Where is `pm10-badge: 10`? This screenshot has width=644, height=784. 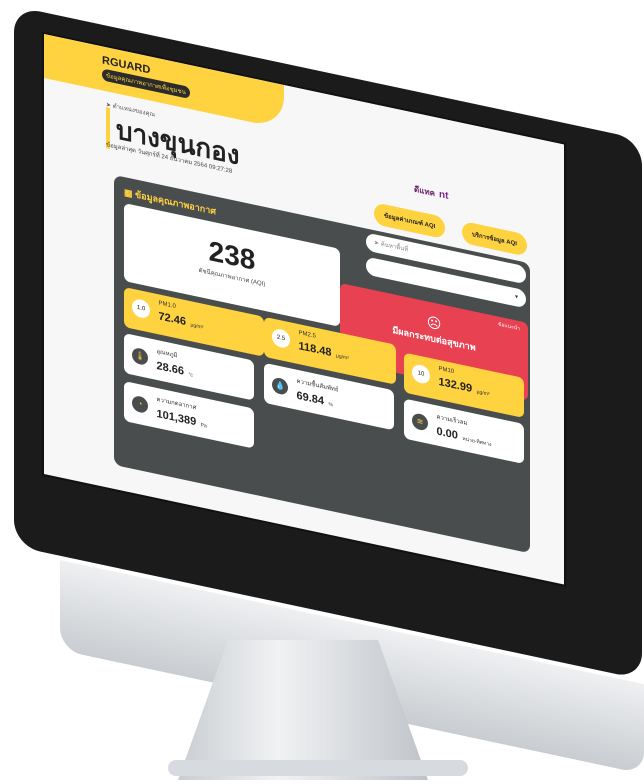 pm10-badge: 10 is located at coordinates (421, 374).